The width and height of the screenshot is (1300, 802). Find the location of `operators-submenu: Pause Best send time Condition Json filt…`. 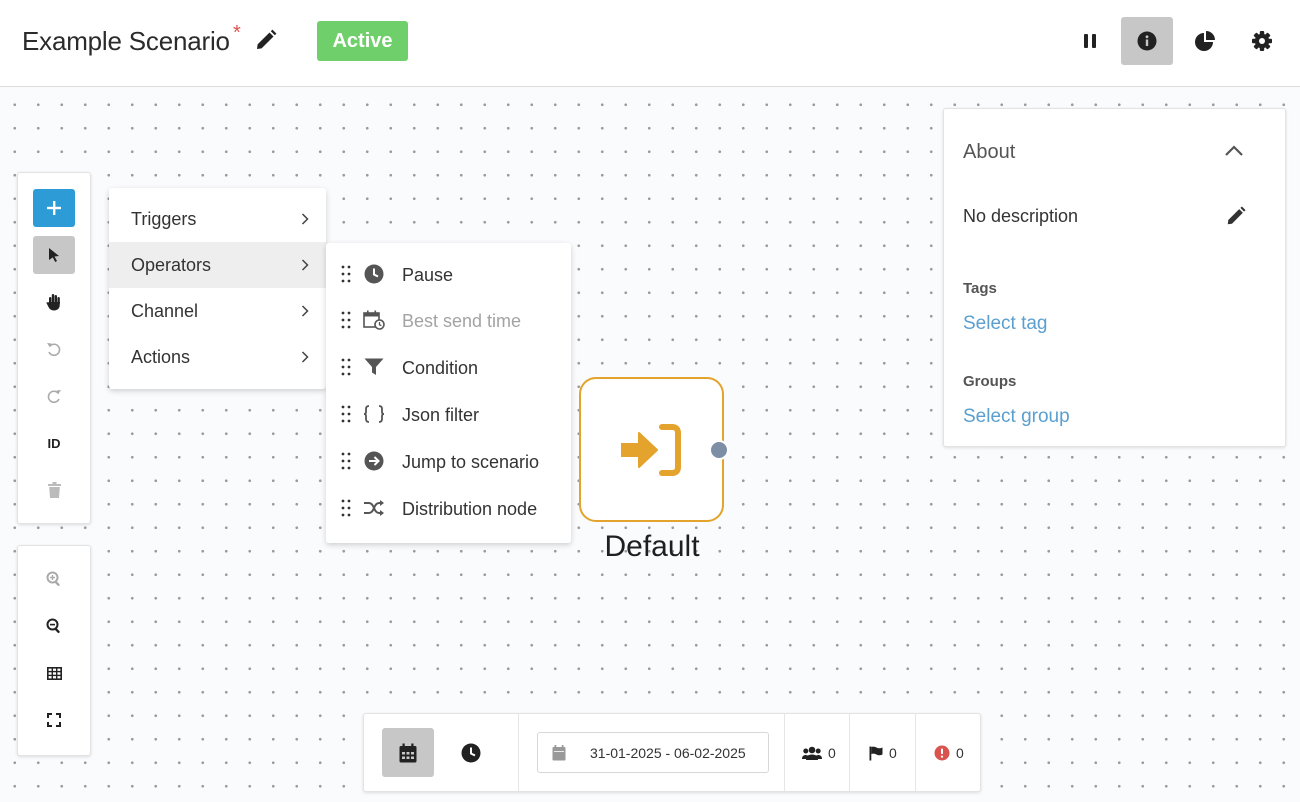

operators-submenu: Pause Best send time Condition Json filt… is located at coordinates (448, 393).